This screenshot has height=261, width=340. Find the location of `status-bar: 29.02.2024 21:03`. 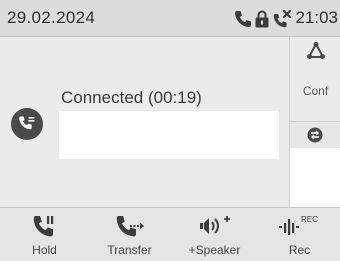

status-bar: 29.02.2024 21:03 is located at coordinates (170, 18).